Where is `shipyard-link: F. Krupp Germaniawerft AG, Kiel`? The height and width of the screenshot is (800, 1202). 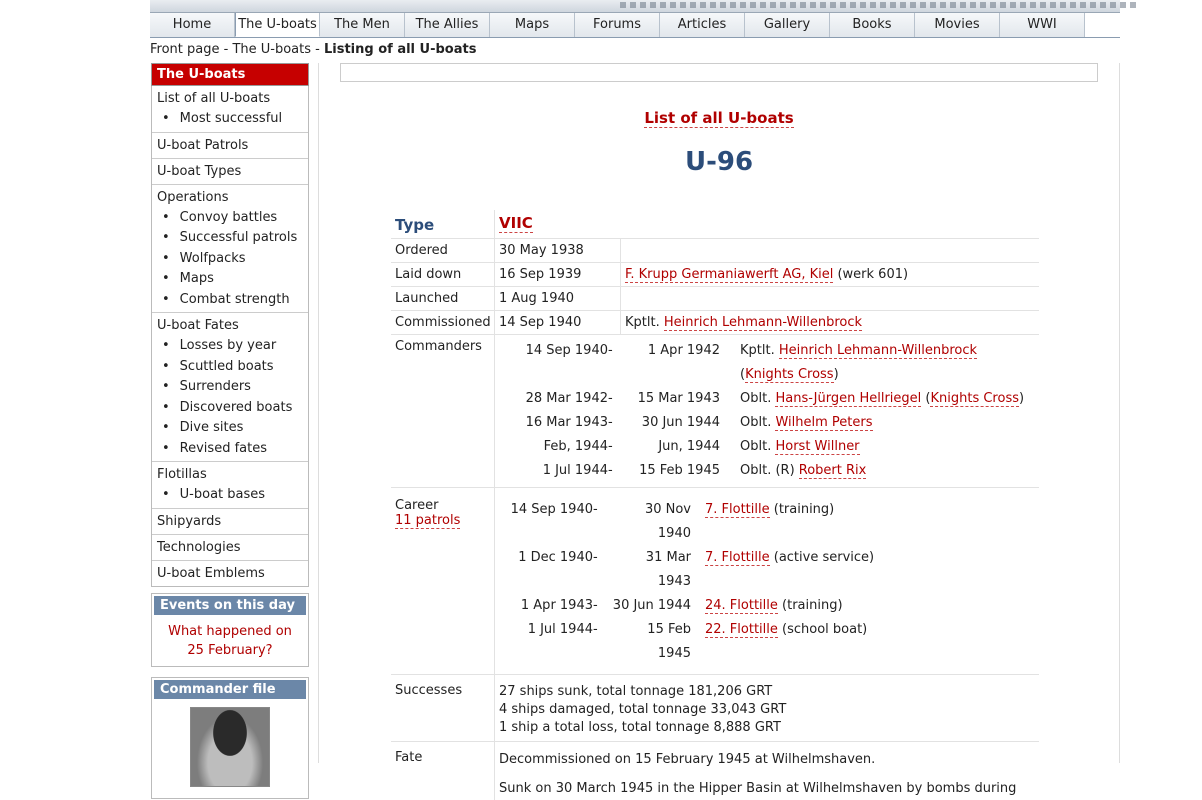
shipyard-link: F. Krupp Germaniawerft AG, Kiel is located at coordinates (729, 275).